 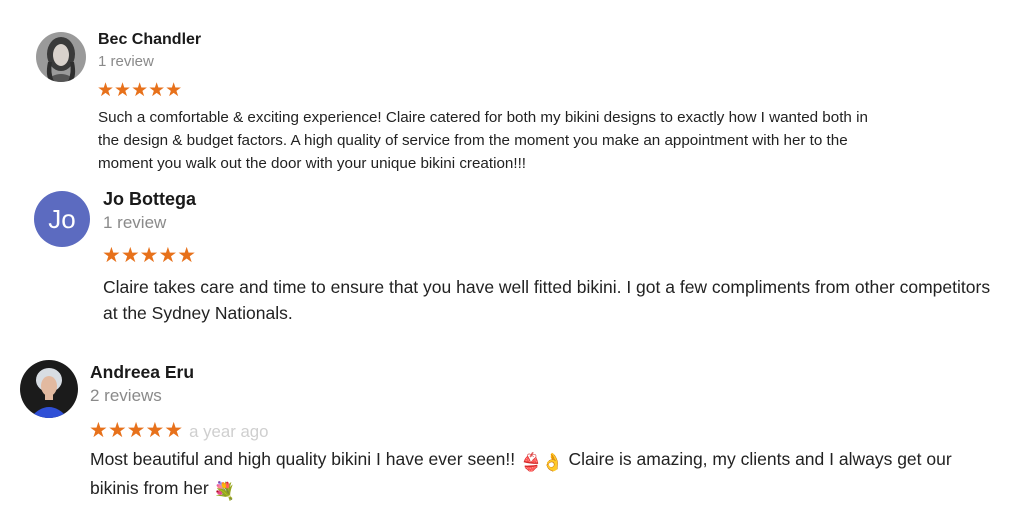 What do you see at coordinates (229, 431) in the screenshot?
I see `review-time: a year ago` at bounding box center [229, 431].